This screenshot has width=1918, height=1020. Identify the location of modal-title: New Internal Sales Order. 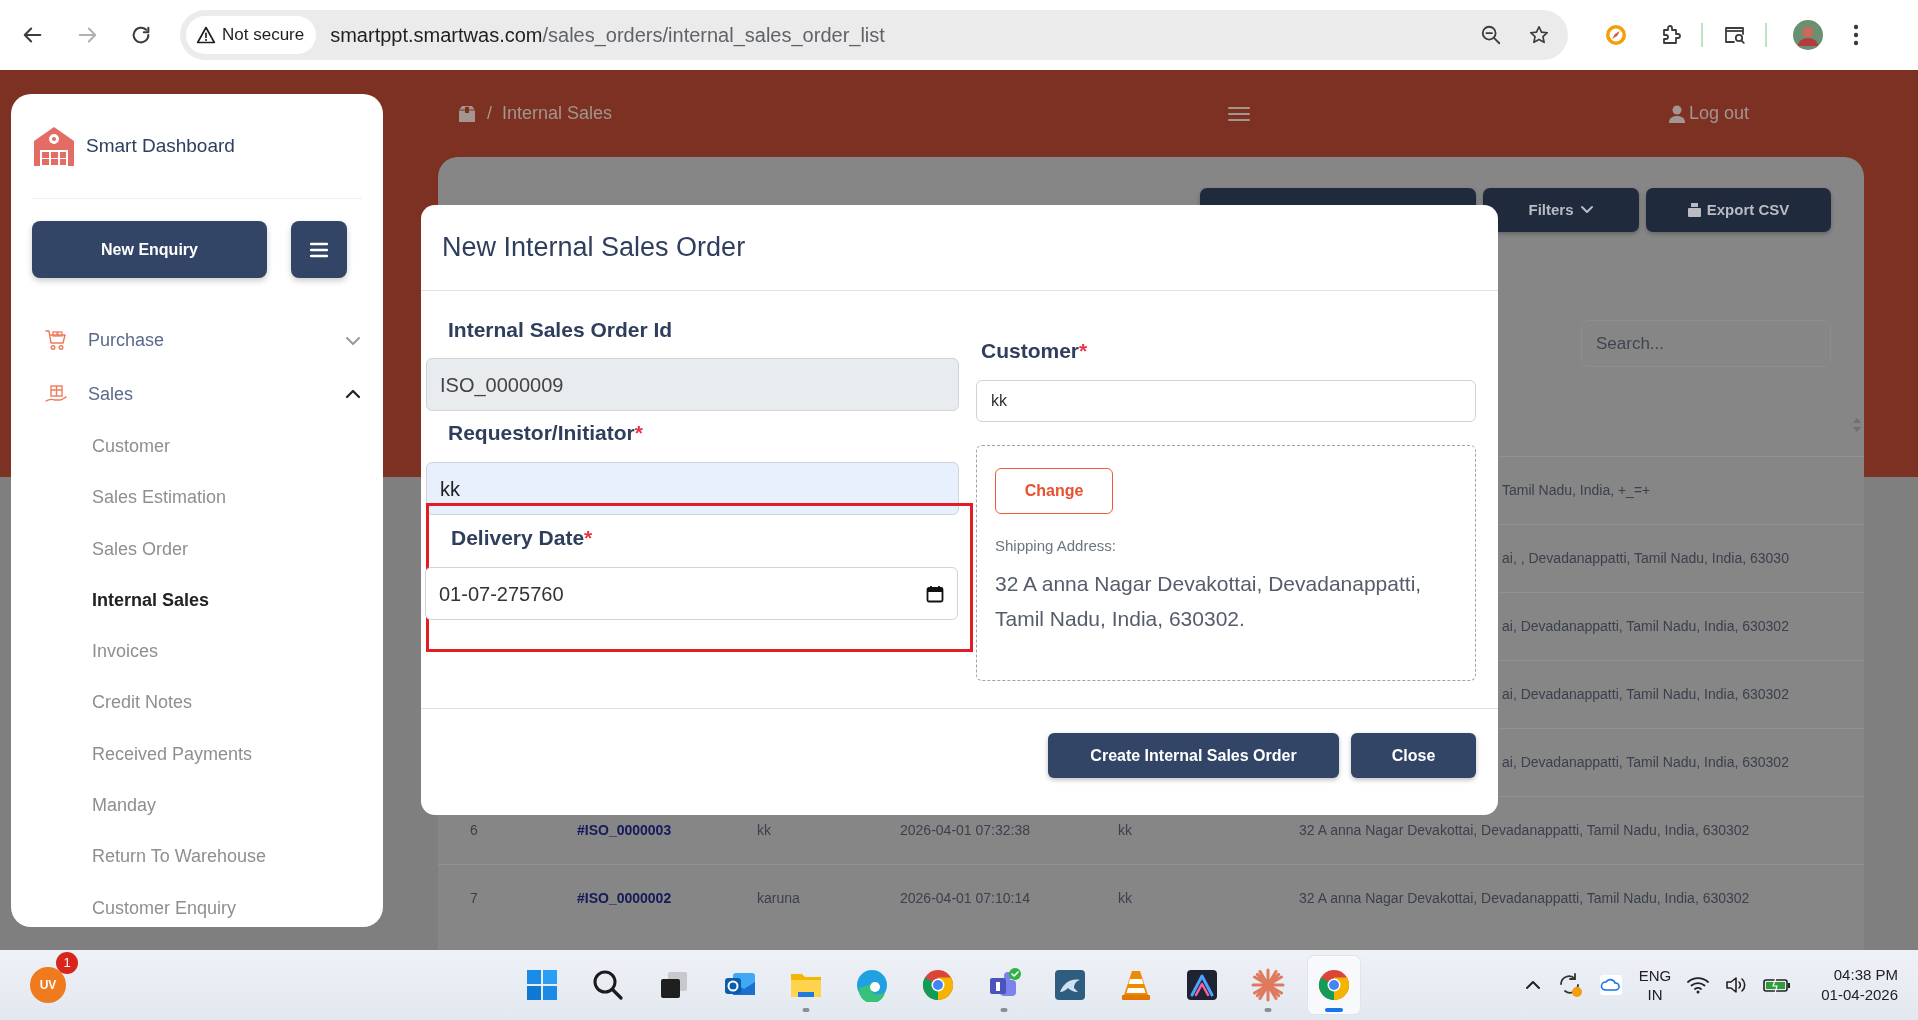
(594, 248).